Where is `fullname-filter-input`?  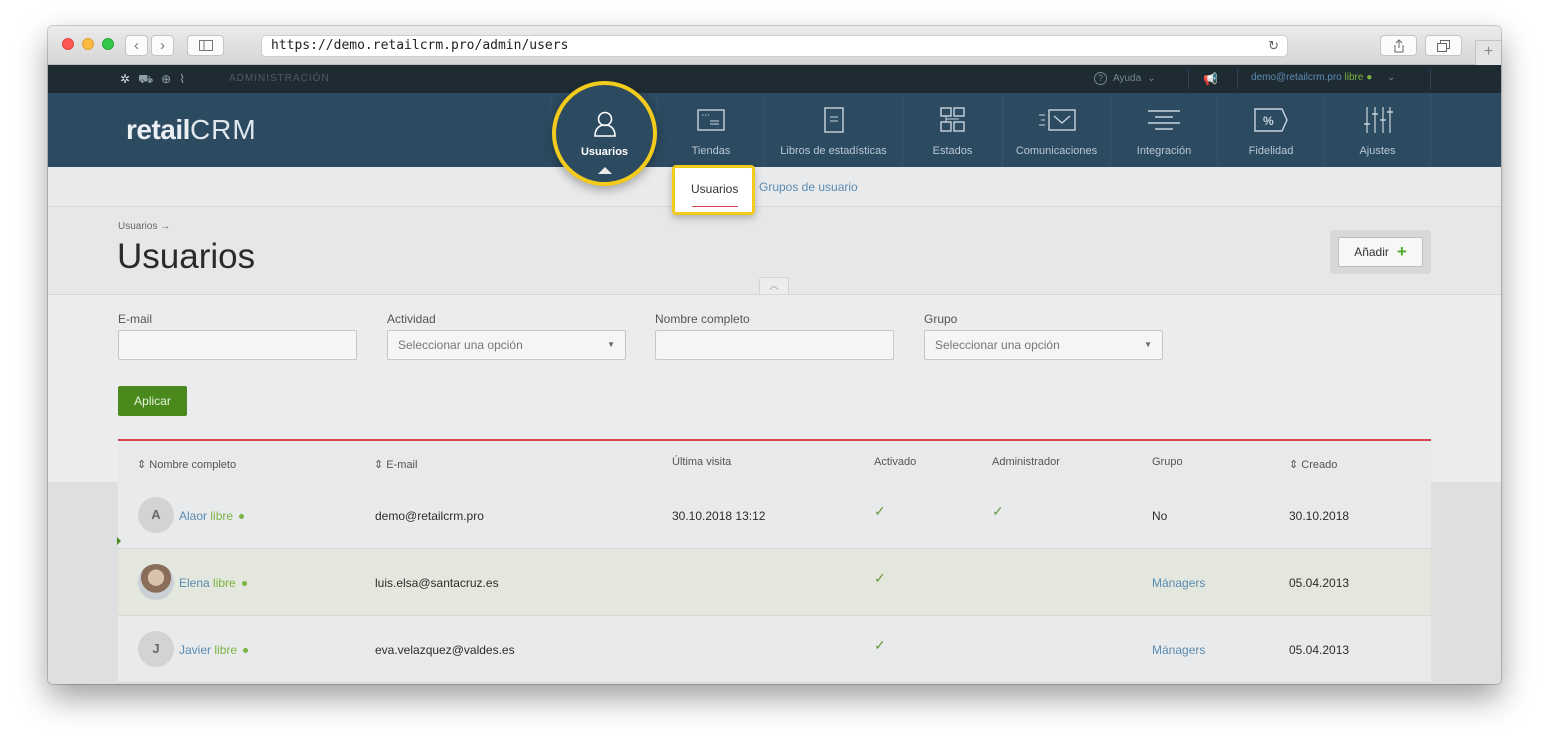
fullname-filter-input is located at coordinates (774, 345).